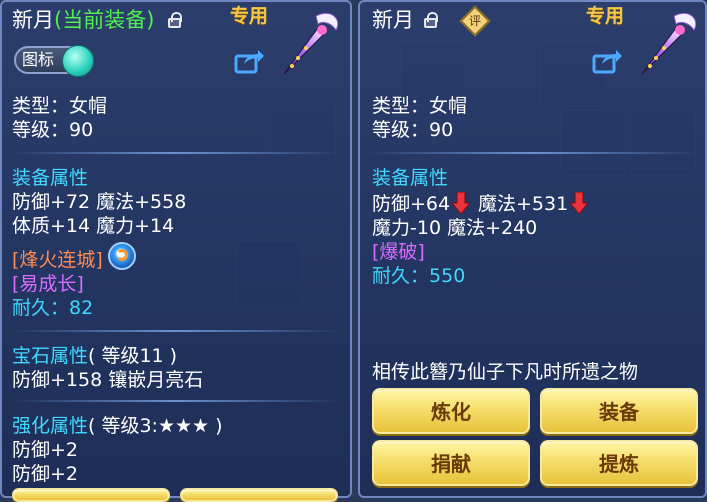 The image size is (707, 502). I want to click on gem-level: ( 等级11 ), so click(133, 356).